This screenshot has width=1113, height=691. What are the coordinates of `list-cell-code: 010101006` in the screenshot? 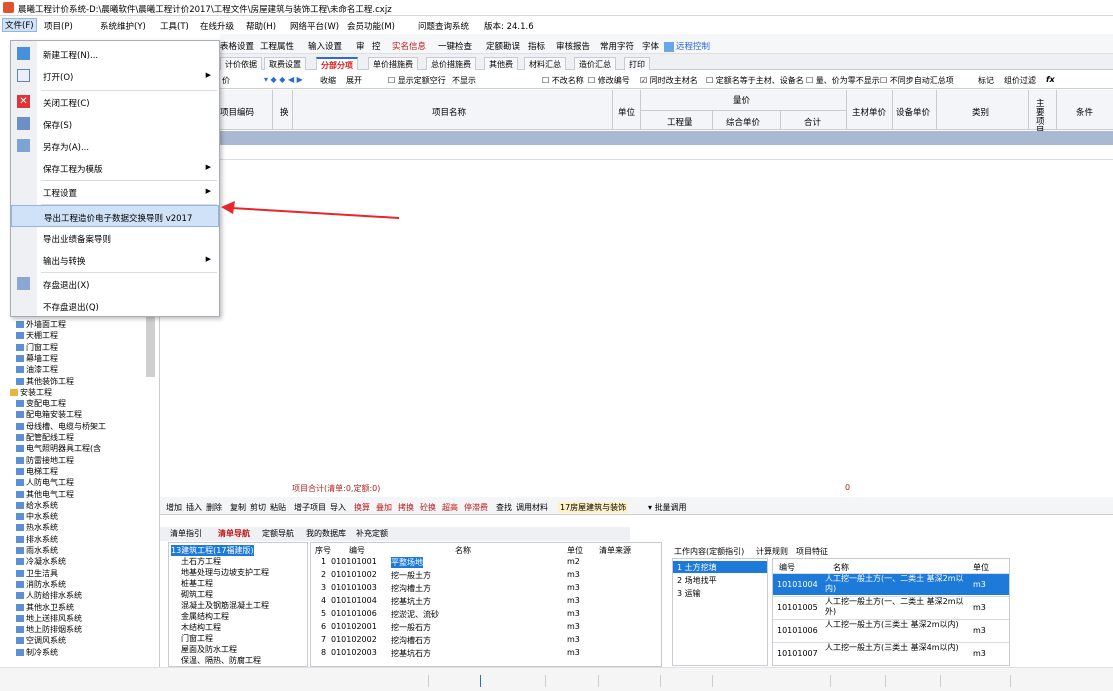 It's located at (354, 613).